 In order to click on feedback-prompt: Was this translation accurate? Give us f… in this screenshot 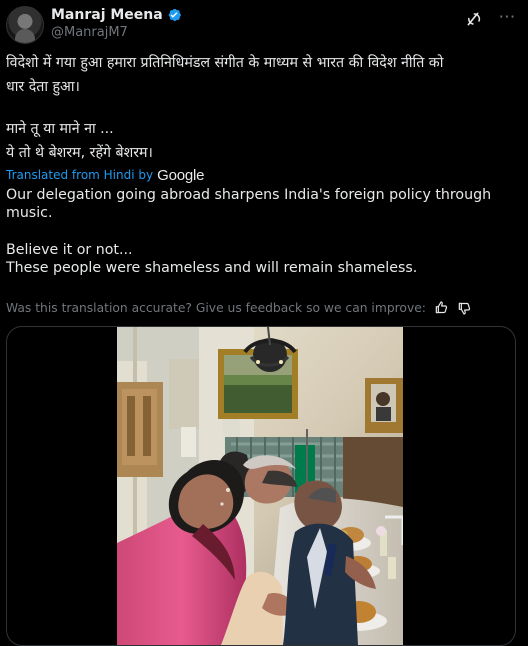, I will do `click(216, 308)`.